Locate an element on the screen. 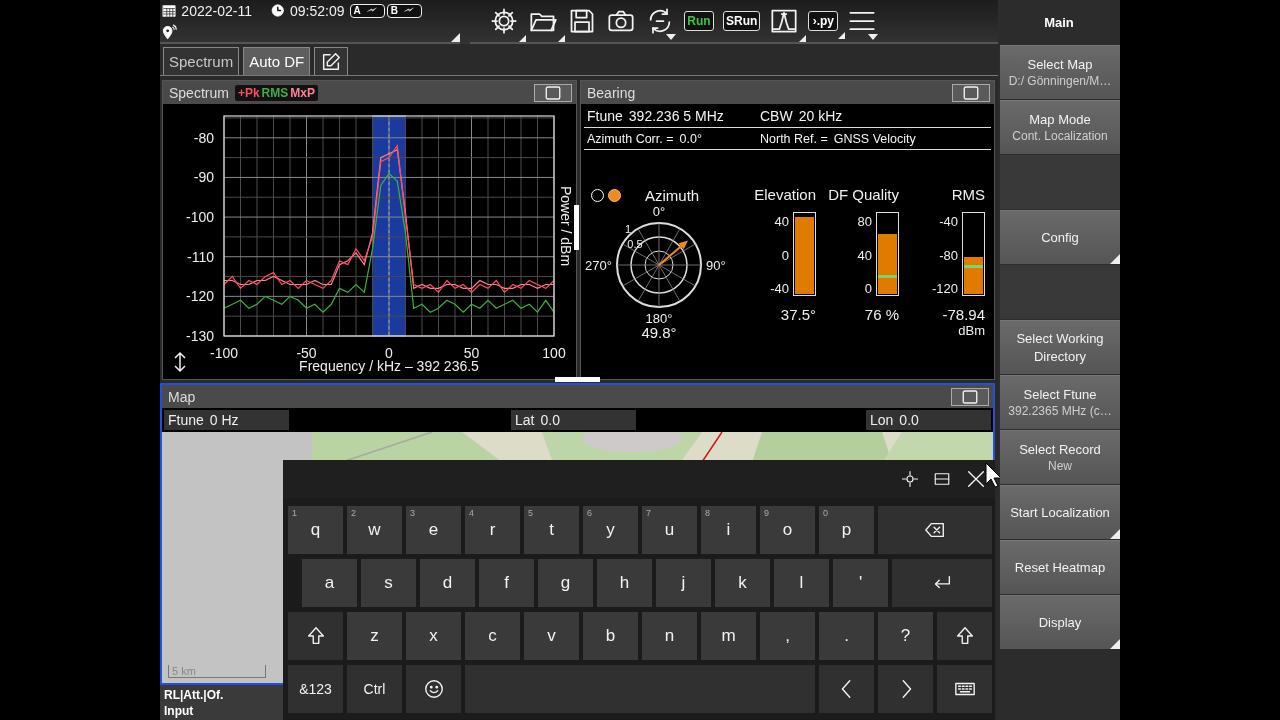 This screenshot has height=720, width=1280. sidebar-button: Select Record New is located at coordinates (1060, 457).